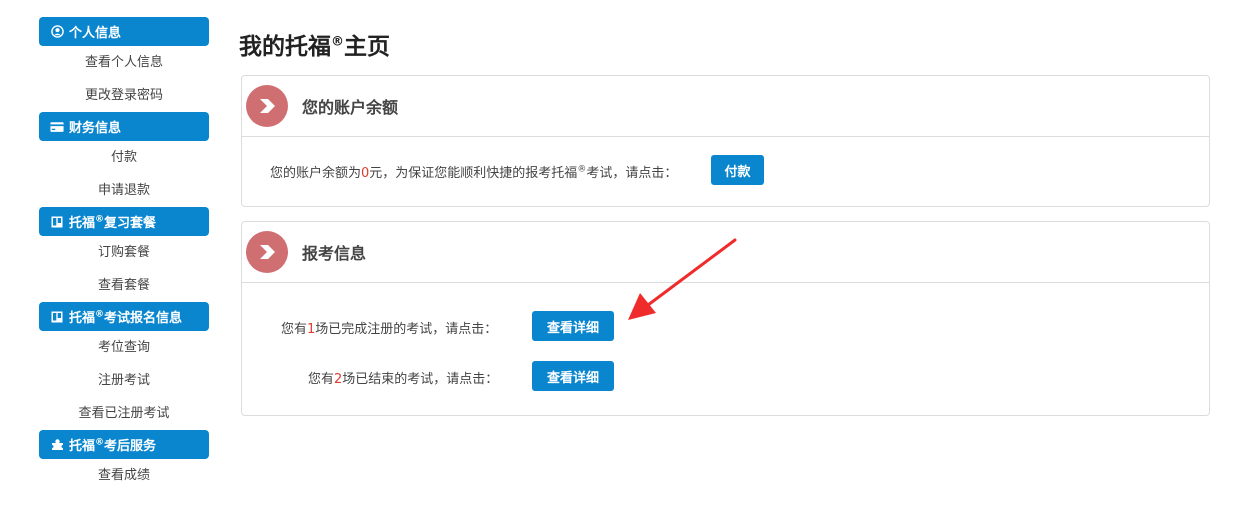 This screenshot has width=1259, height=526. I want to click on view-registered-details-button: 查看详细, so click(573, 326).